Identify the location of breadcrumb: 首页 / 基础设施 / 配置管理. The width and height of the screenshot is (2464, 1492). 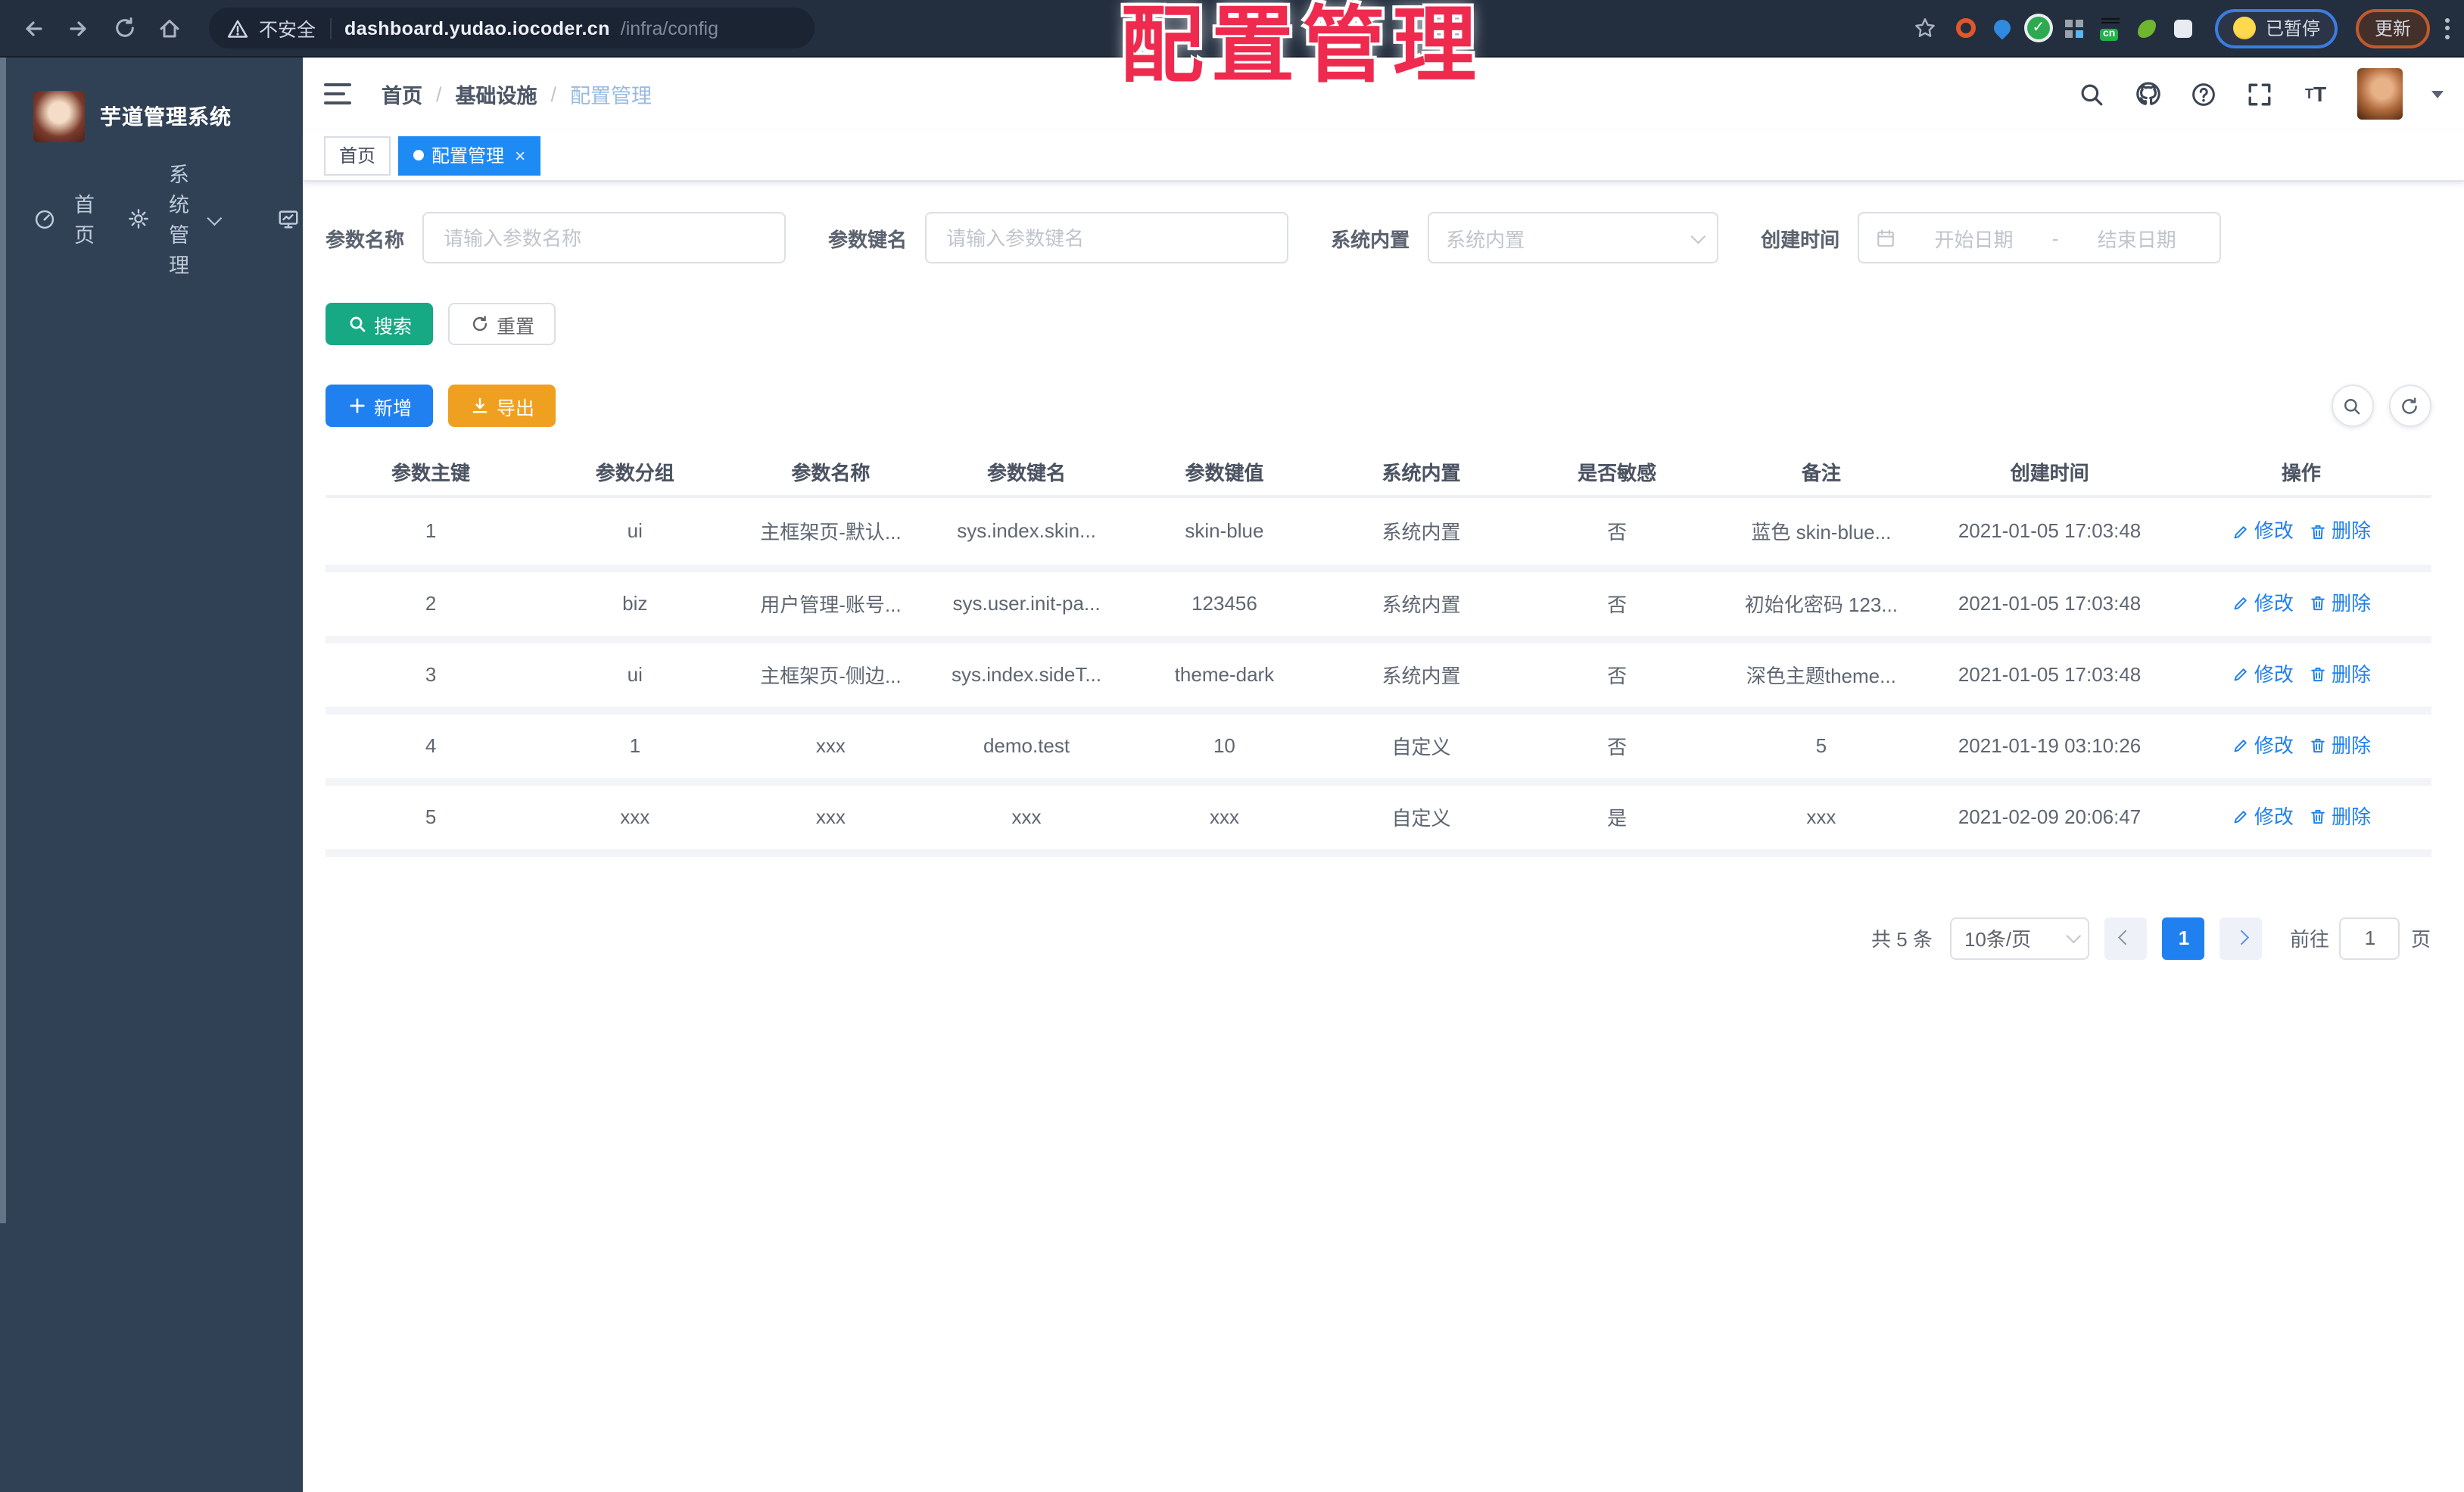
(517, 94).